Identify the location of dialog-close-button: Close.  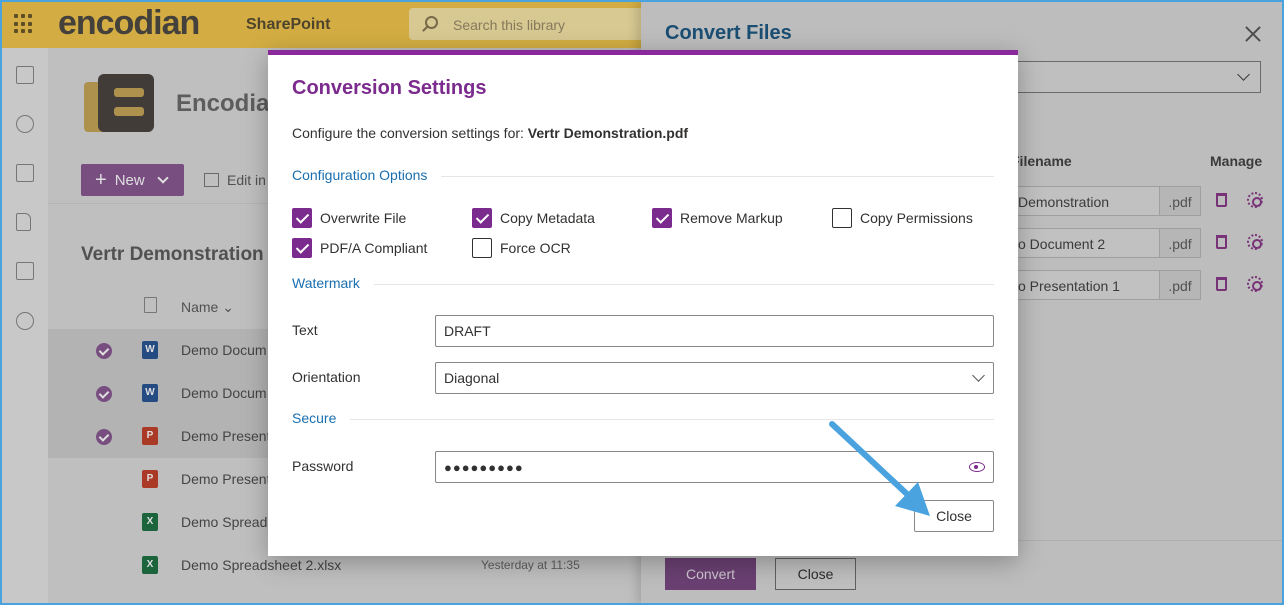
(954, 516).